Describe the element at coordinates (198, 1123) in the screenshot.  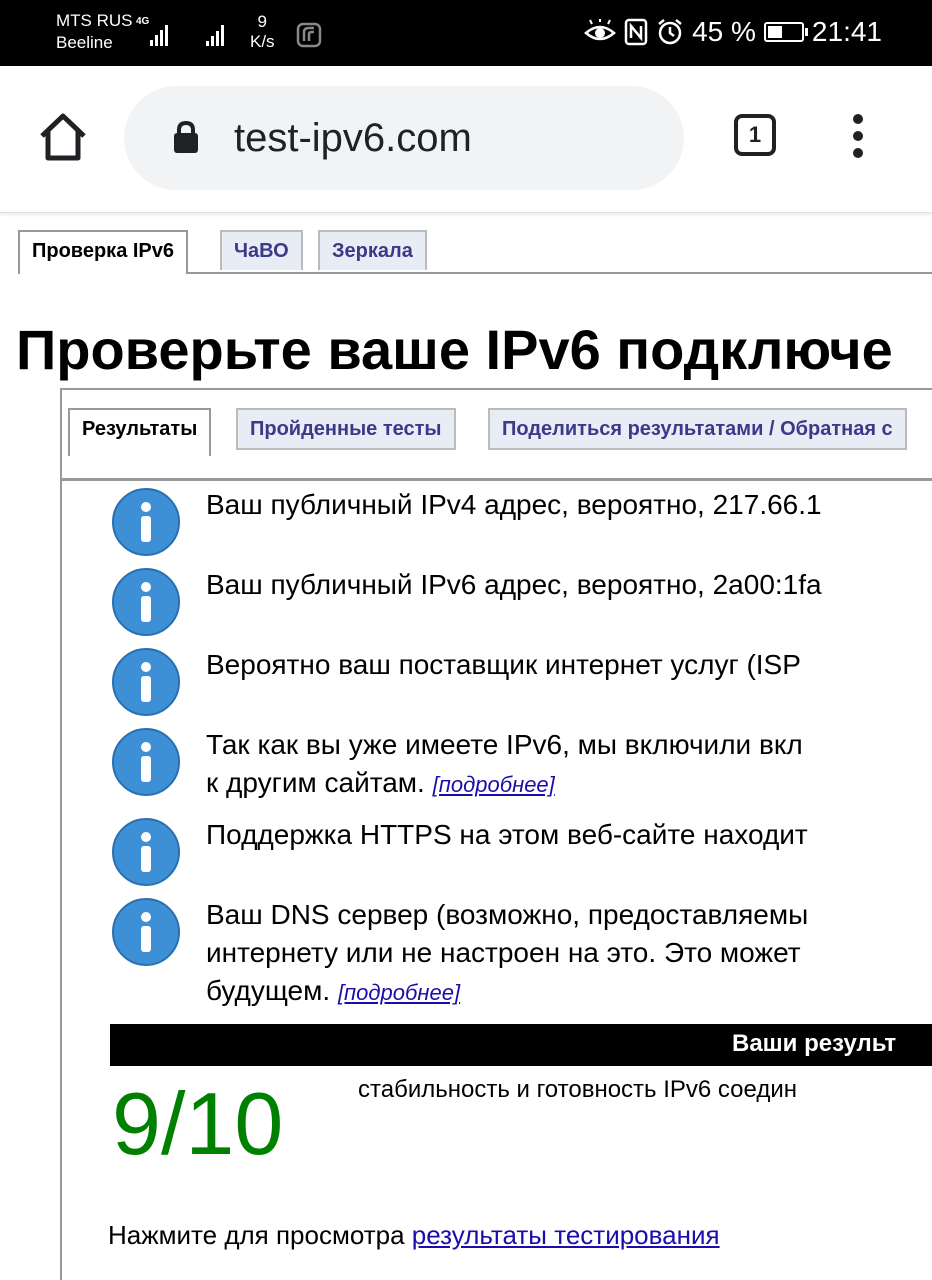
I see `score: 9/10` at that location.